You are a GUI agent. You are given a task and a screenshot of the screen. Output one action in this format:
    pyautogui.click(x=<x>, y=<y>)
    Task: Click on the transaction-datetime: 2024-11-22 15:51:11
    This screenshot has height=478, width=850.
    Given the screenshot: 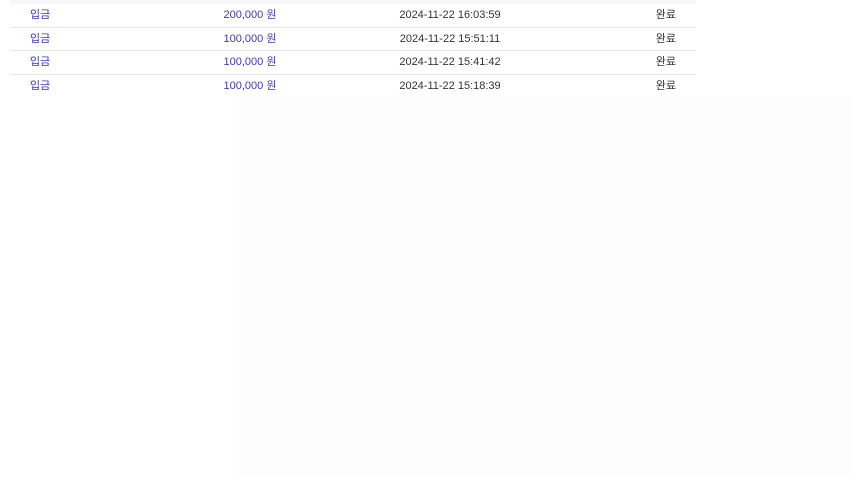 What is the action you would take?
    pyautogui.click(x=450, y=39)
    